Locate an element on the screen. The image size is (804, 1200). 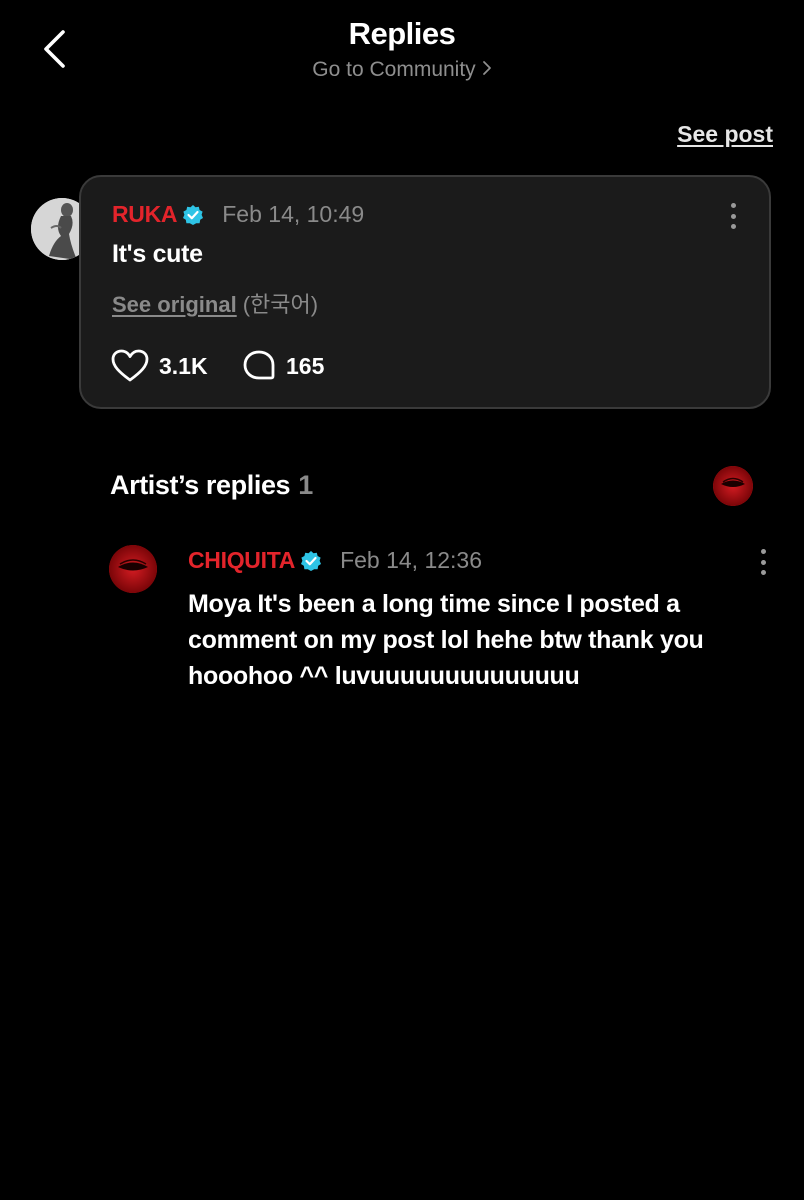
go-to-community-link: Go to Community is located at coordinates (402, 70).